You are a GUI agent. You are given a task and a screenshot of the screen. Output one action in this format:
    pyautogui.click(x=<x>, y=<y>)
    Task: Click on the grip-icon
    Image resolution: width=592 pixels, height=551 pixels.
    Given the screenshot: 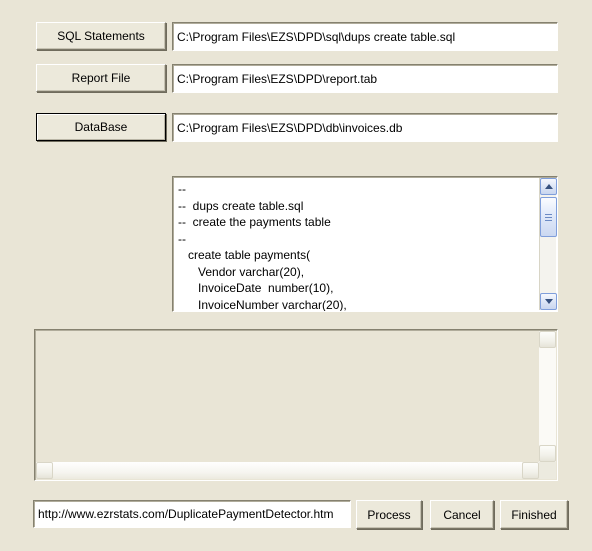 What is the action you would take?
    pyautogui.click(x=548, y=217)
    